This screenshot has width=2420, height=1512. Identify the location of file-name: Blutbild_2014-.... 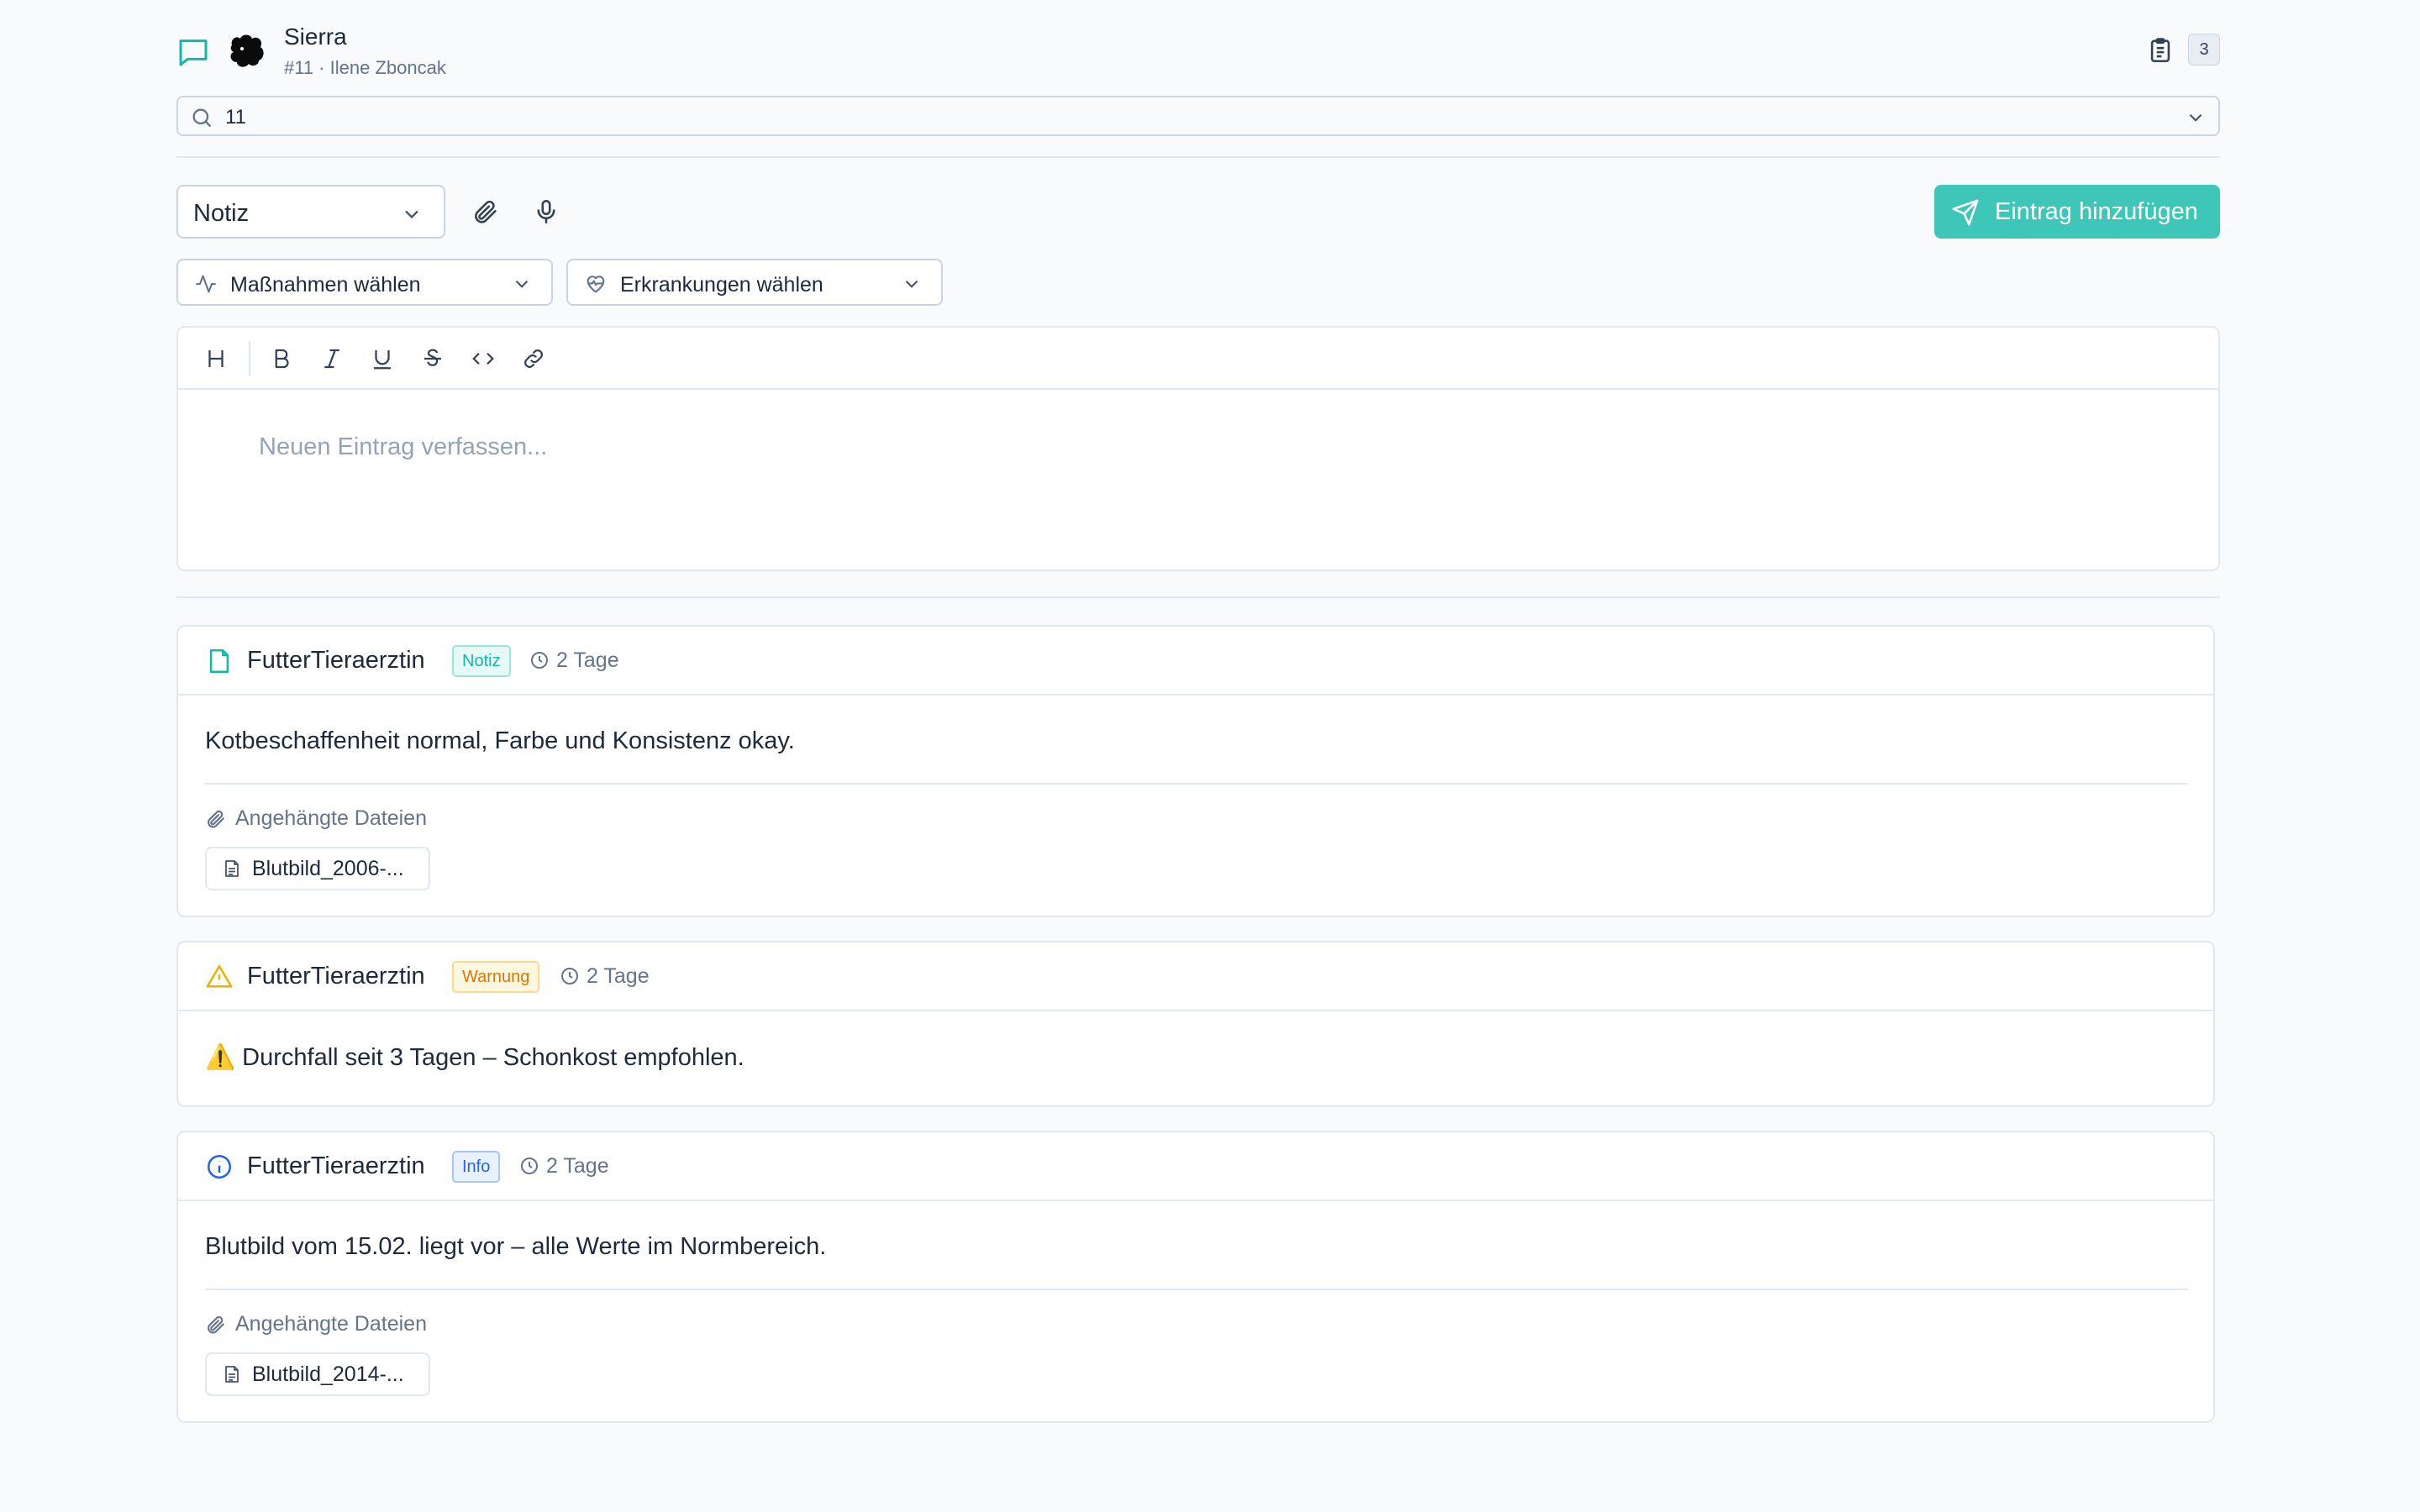
(328, 1374).